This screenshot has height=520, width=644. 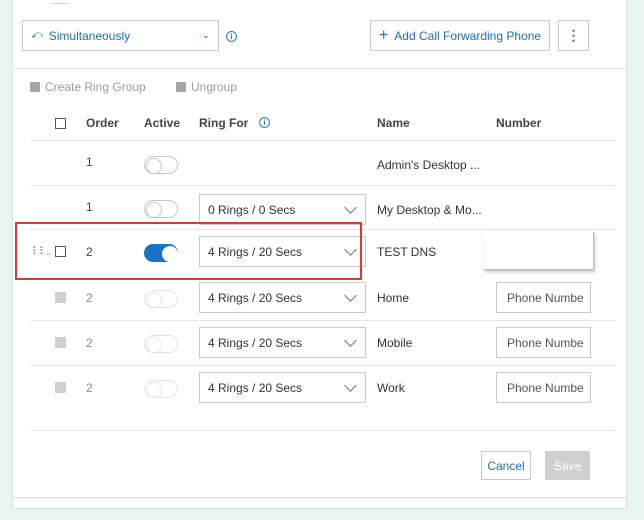 I want to click on save-button: Save, so click(x=567, y=465).